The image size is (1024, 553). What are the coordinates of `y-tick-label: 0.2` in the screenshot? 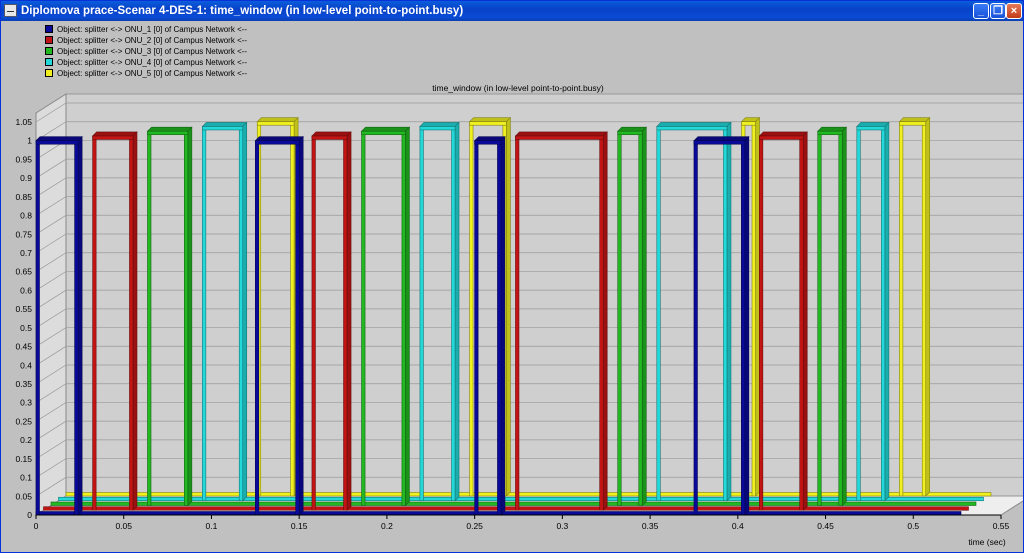 It's located at (26, 440).